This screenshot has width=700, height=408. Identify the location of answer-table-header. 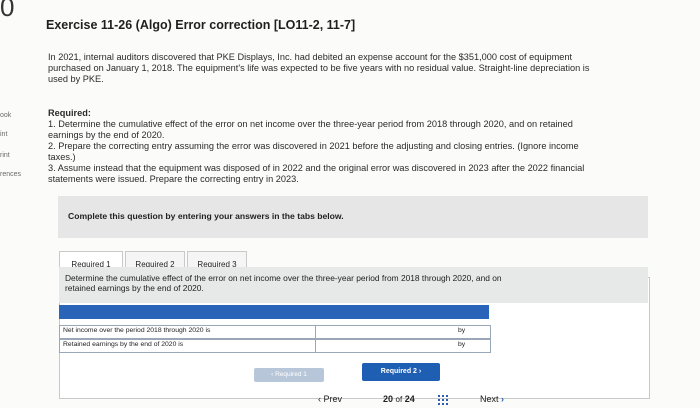
(274, 312).